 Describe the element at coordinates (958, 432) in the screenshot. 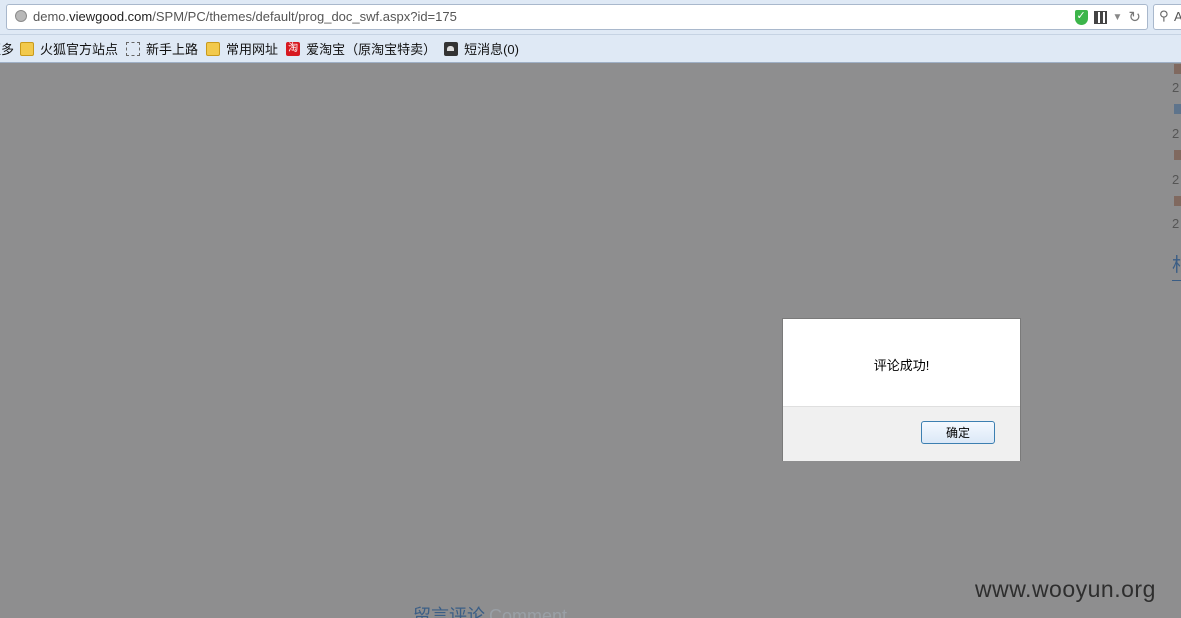

I see `ok-button: 确定` at that location.